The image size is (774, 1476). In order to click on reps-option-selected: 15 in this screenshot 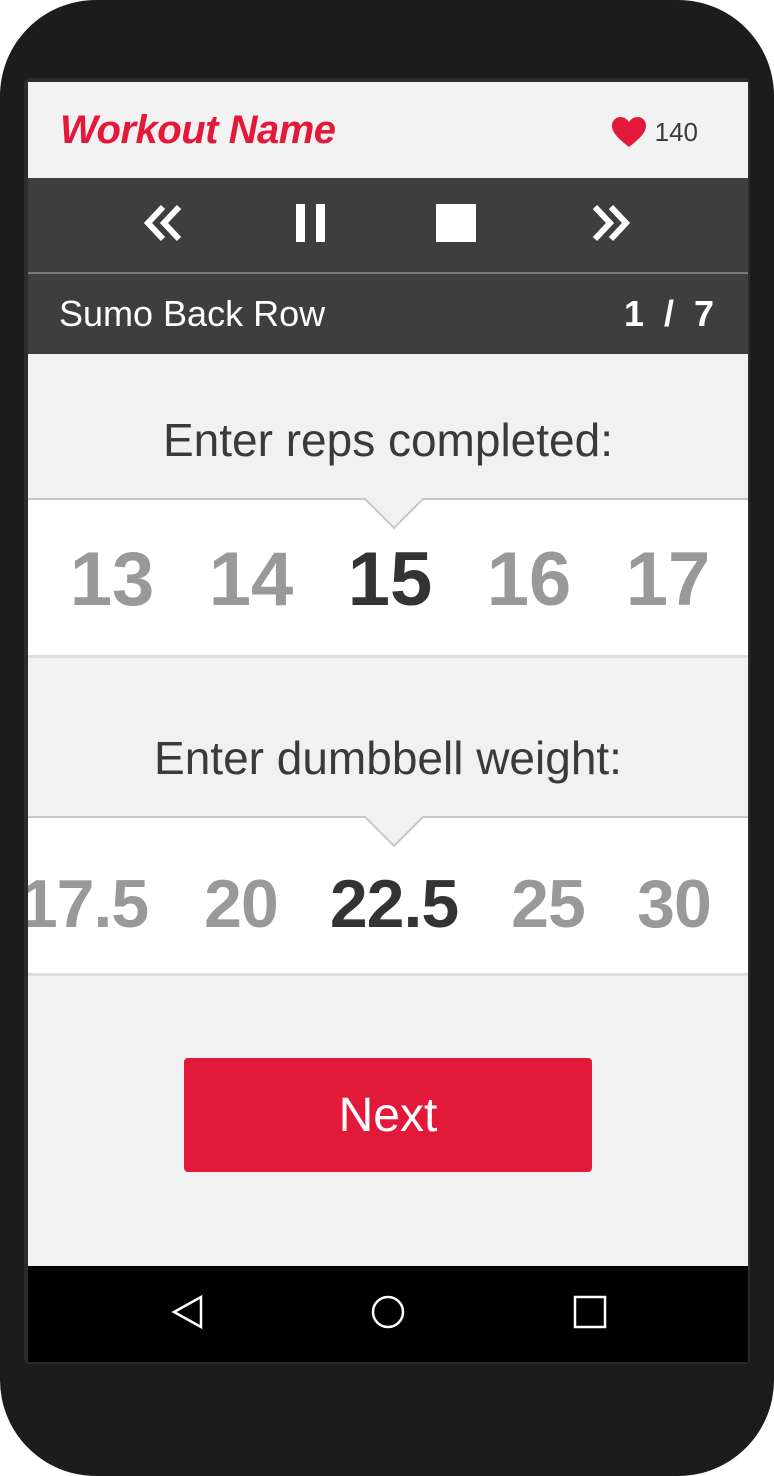, I will do `click(390, 580)`.